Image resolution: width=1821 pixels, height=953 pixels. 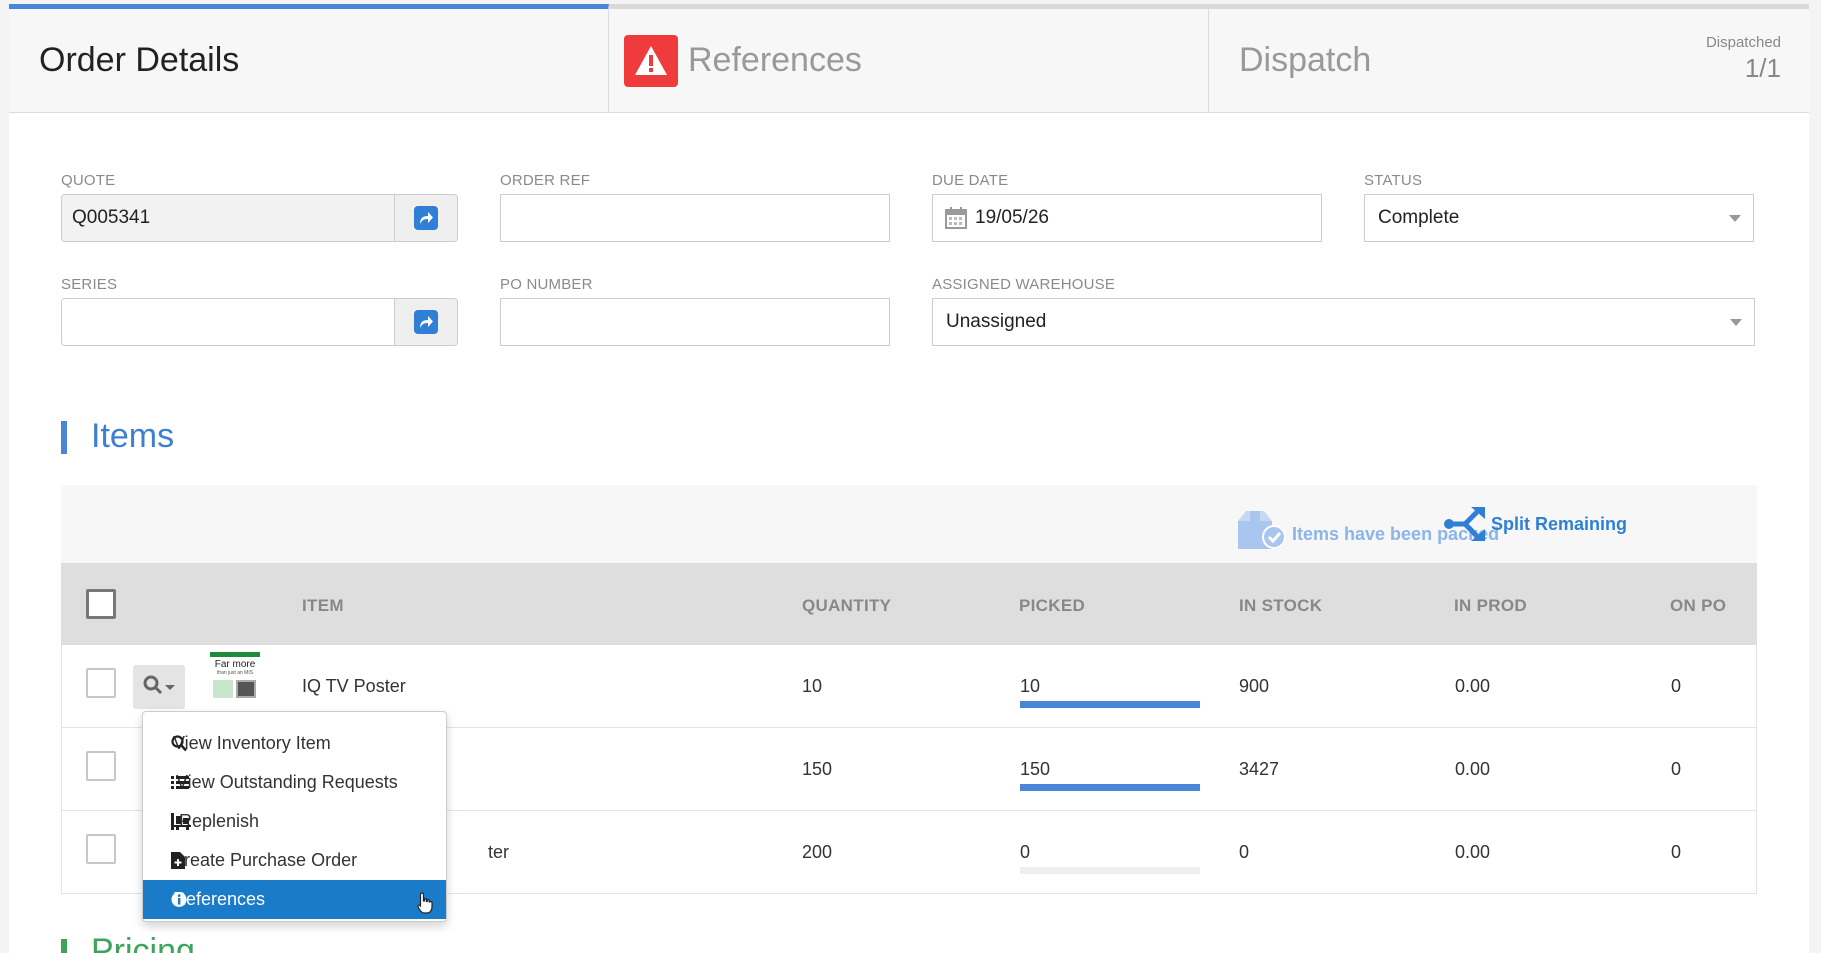 I want to click on hand-cursor-icon, so click(x=425, y=905).